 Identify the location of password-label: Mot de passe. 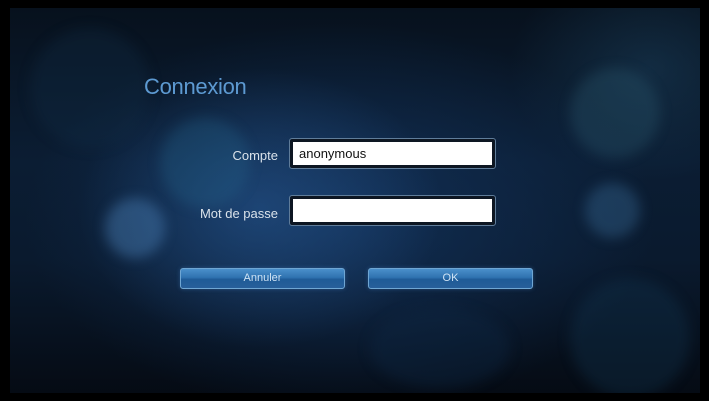
(238, 213).